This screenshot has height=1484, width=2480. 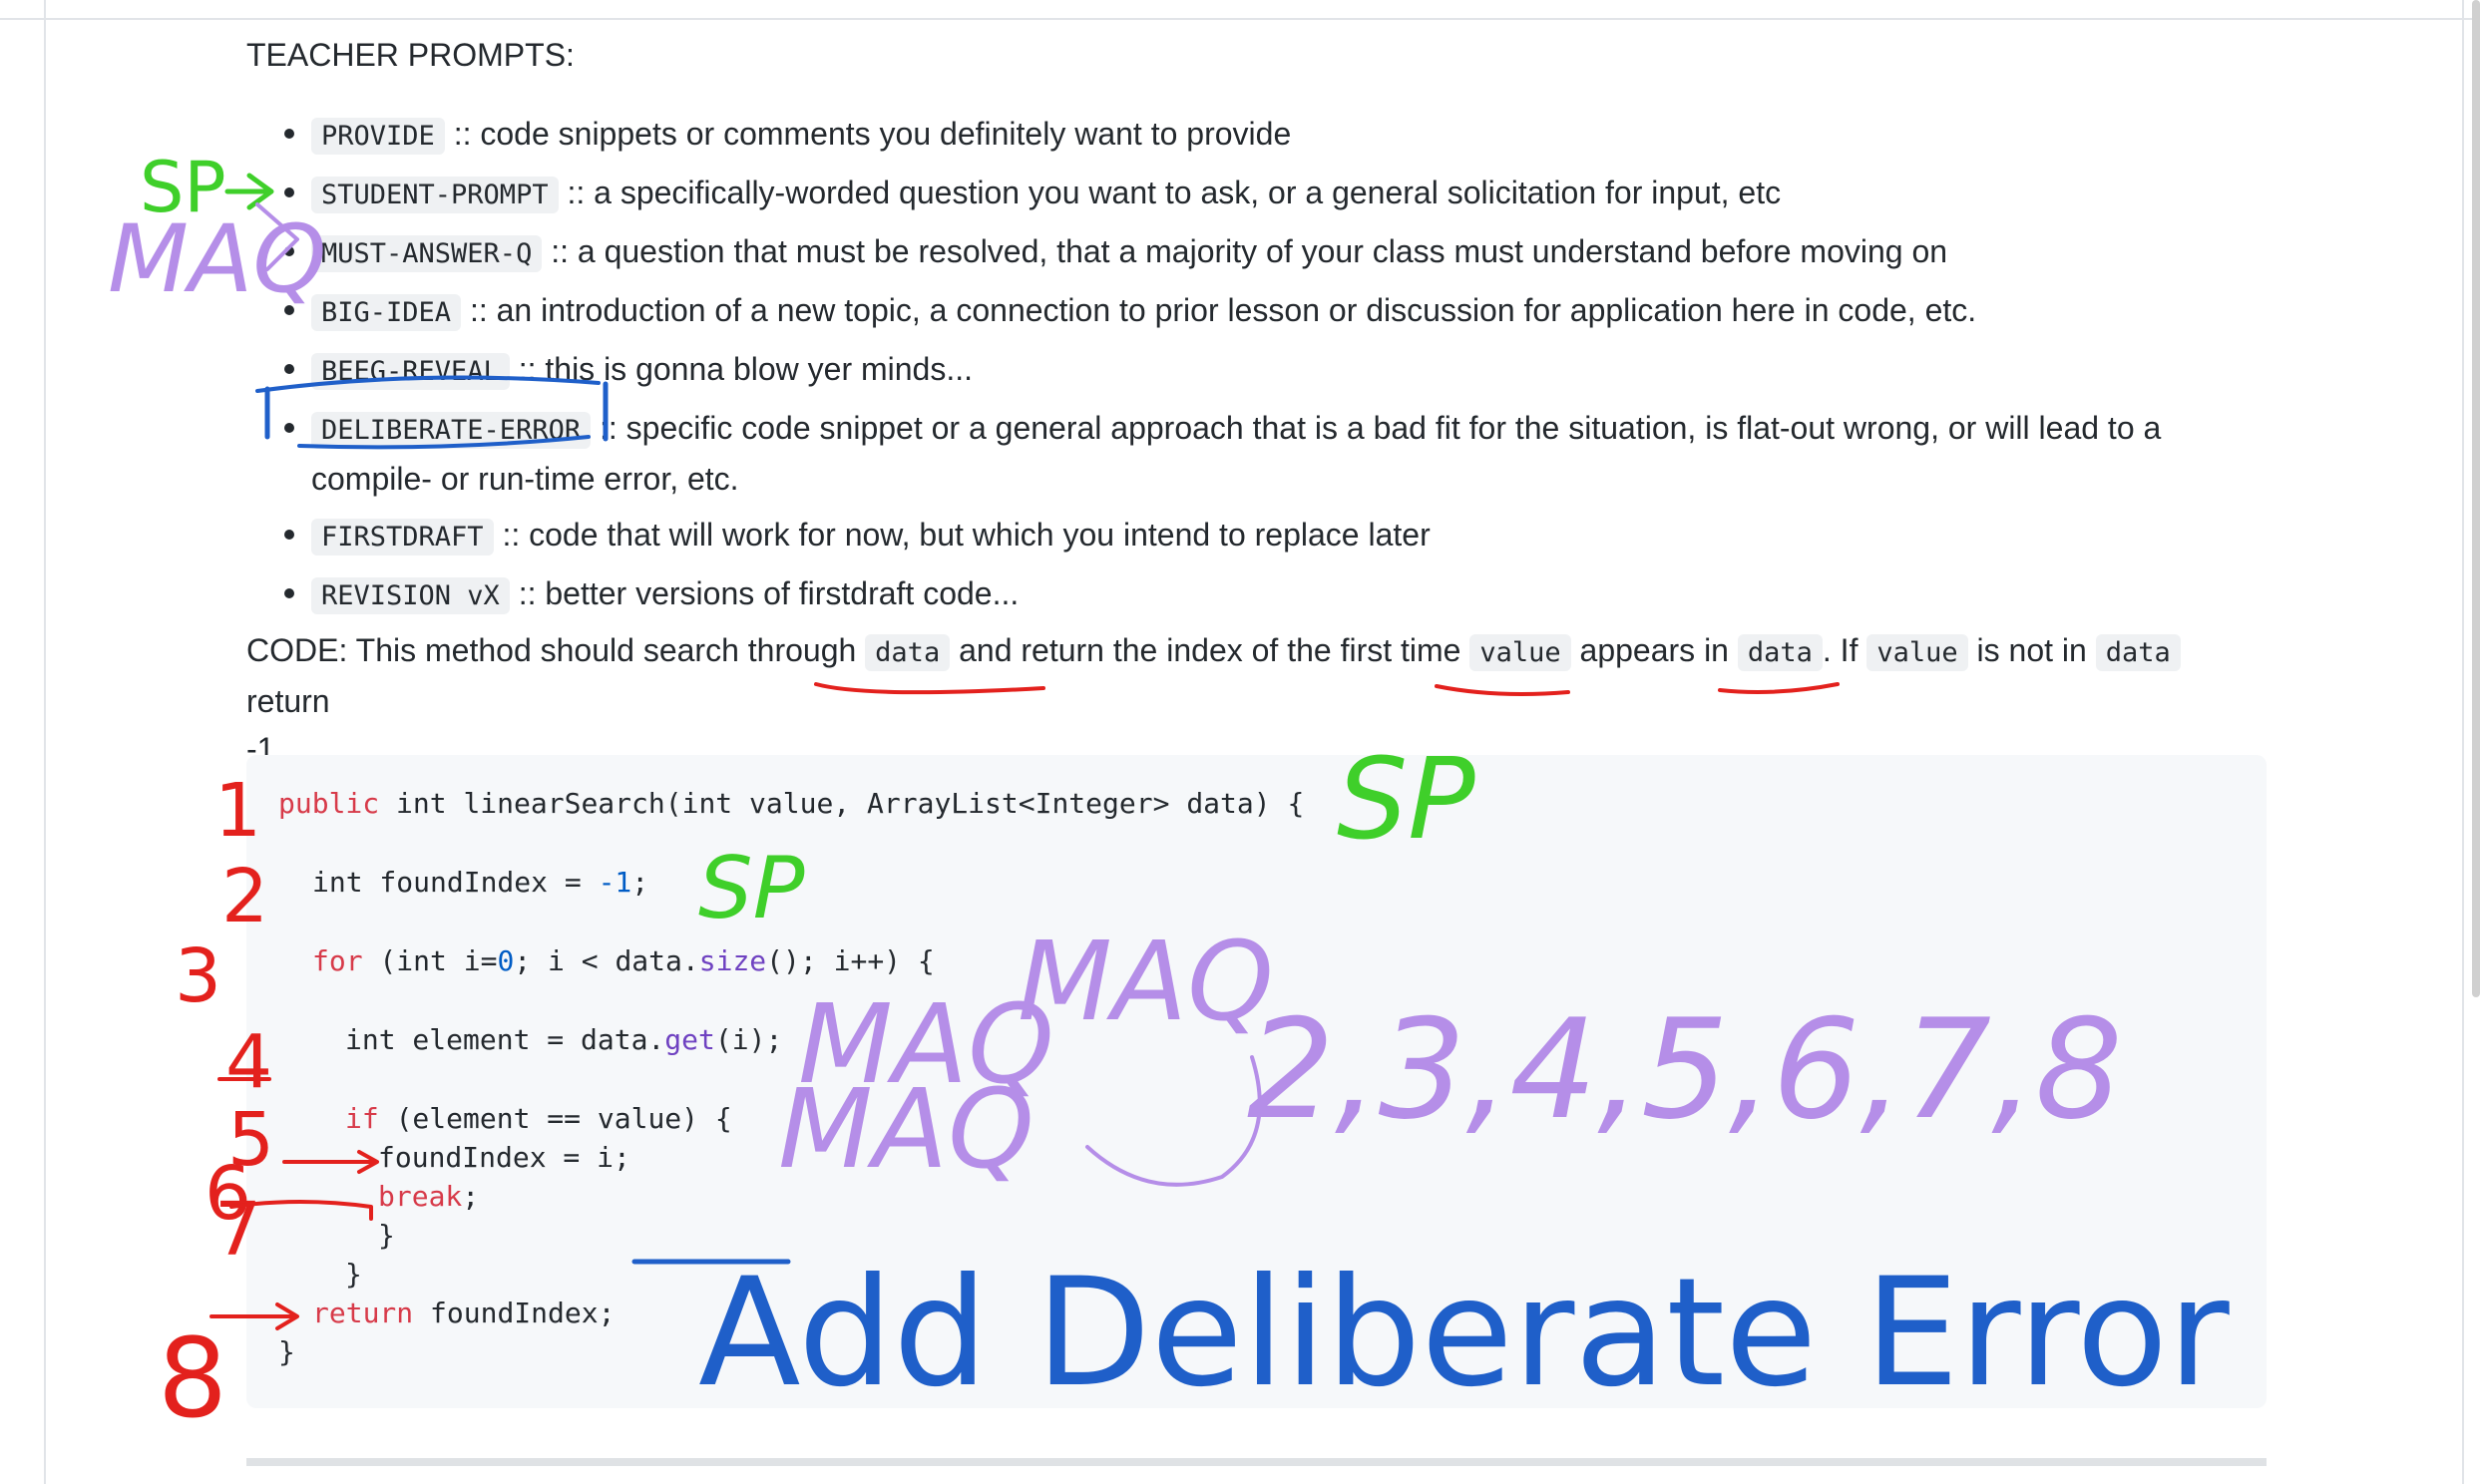 What do you see at coordinates (606, 960) in the screenshot?
I see `code-text: ; i < data.` at bounding box center [606, 960].